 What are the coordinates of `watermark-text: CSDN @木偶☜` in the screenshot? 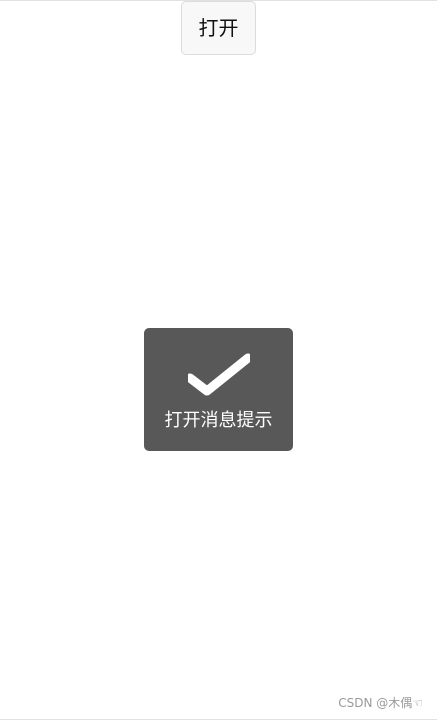 It's located at (380, 703).